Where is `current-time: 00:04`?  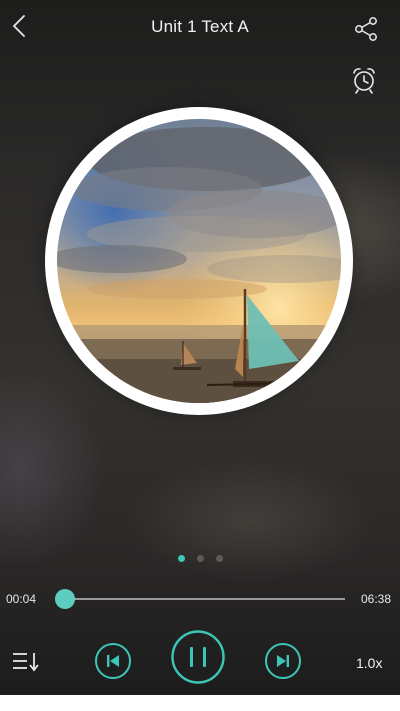
current-time: 00:04 is located at coordinates (21, 599).